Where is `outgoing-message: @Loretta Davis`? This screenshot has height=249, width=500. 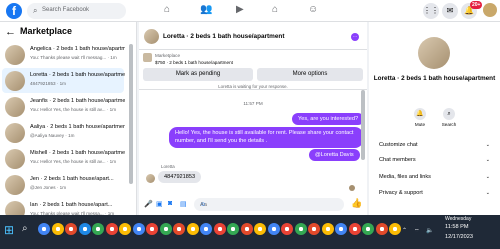 outgoing-message: @Loretta Davis is located at coordinates (334, 155).